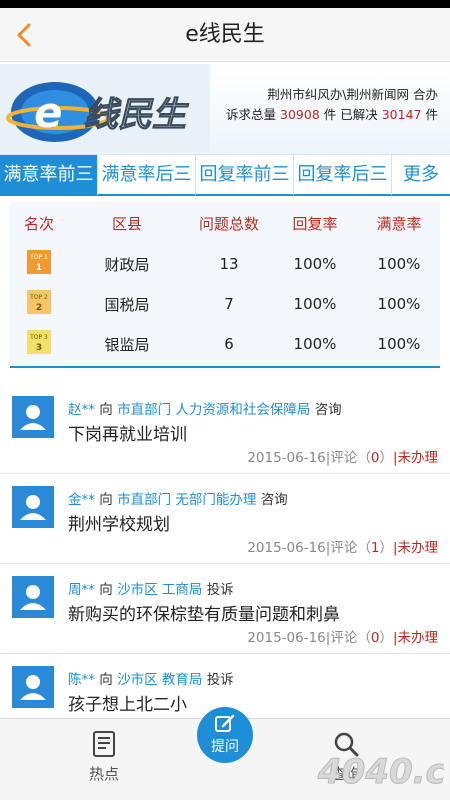 This screenshot has height=800, width=450. I want to click on svg-text: 2, so click(39, 308).